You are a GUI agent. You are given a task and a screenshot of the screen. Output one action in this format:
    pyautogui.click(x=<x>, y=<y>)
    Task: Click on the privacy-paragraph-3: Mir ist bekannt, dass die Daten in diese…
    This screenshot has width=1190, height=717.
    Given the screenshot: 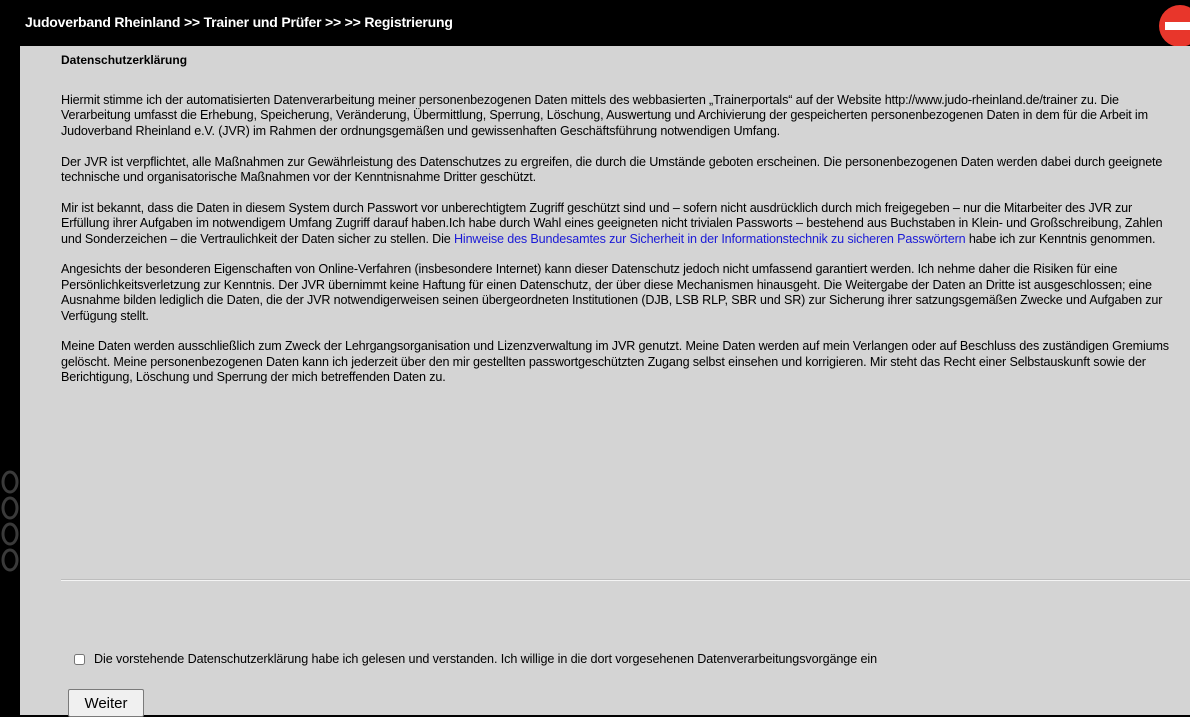 What is the action you would take?
    pyautogui.click(x=622, y=224)
    